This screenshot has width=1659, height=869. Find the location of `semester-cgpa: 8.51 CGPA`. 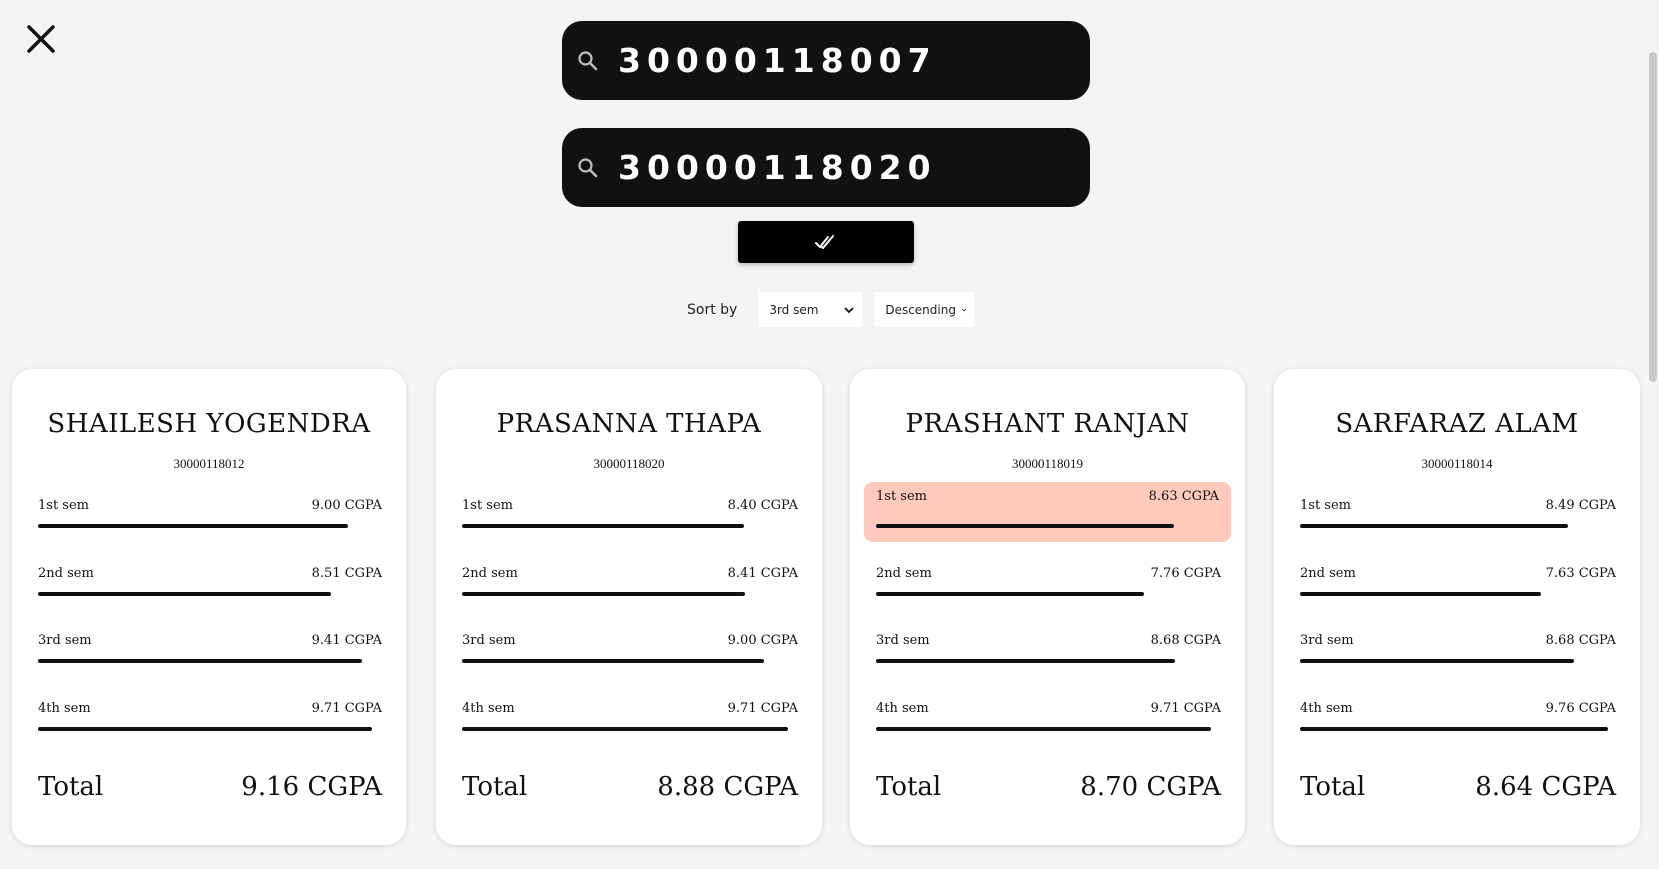

semester-cgpa: 8.51 CGPA is located at coordinates (346, 573).